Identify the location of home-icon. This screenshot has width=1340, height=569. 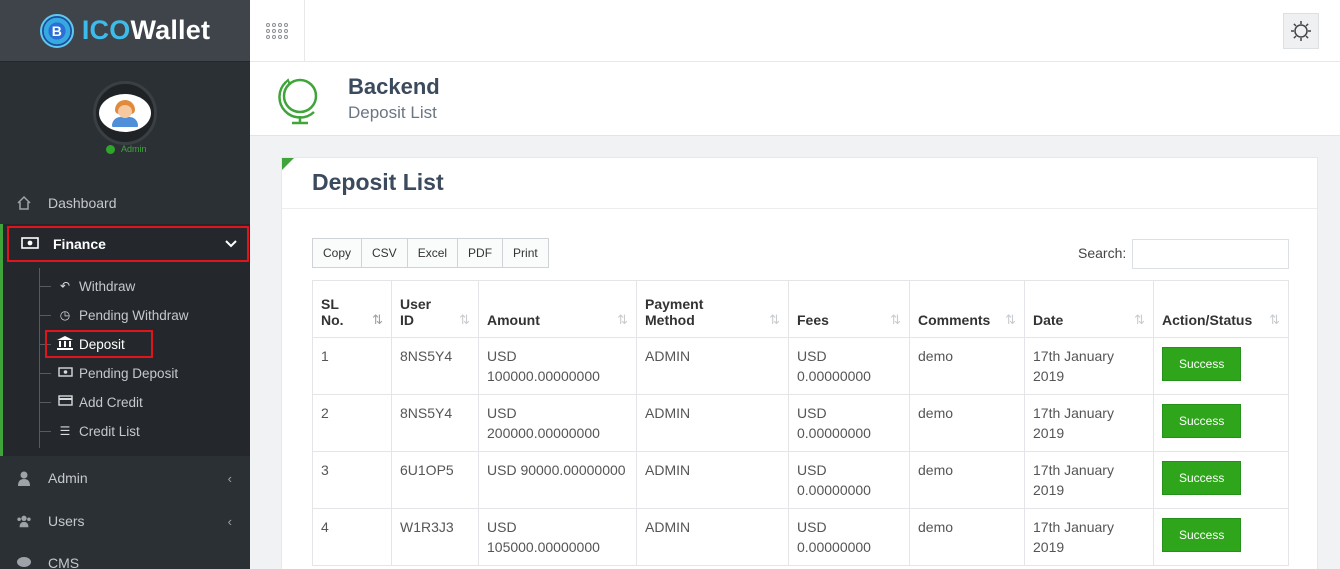
(24, 203).